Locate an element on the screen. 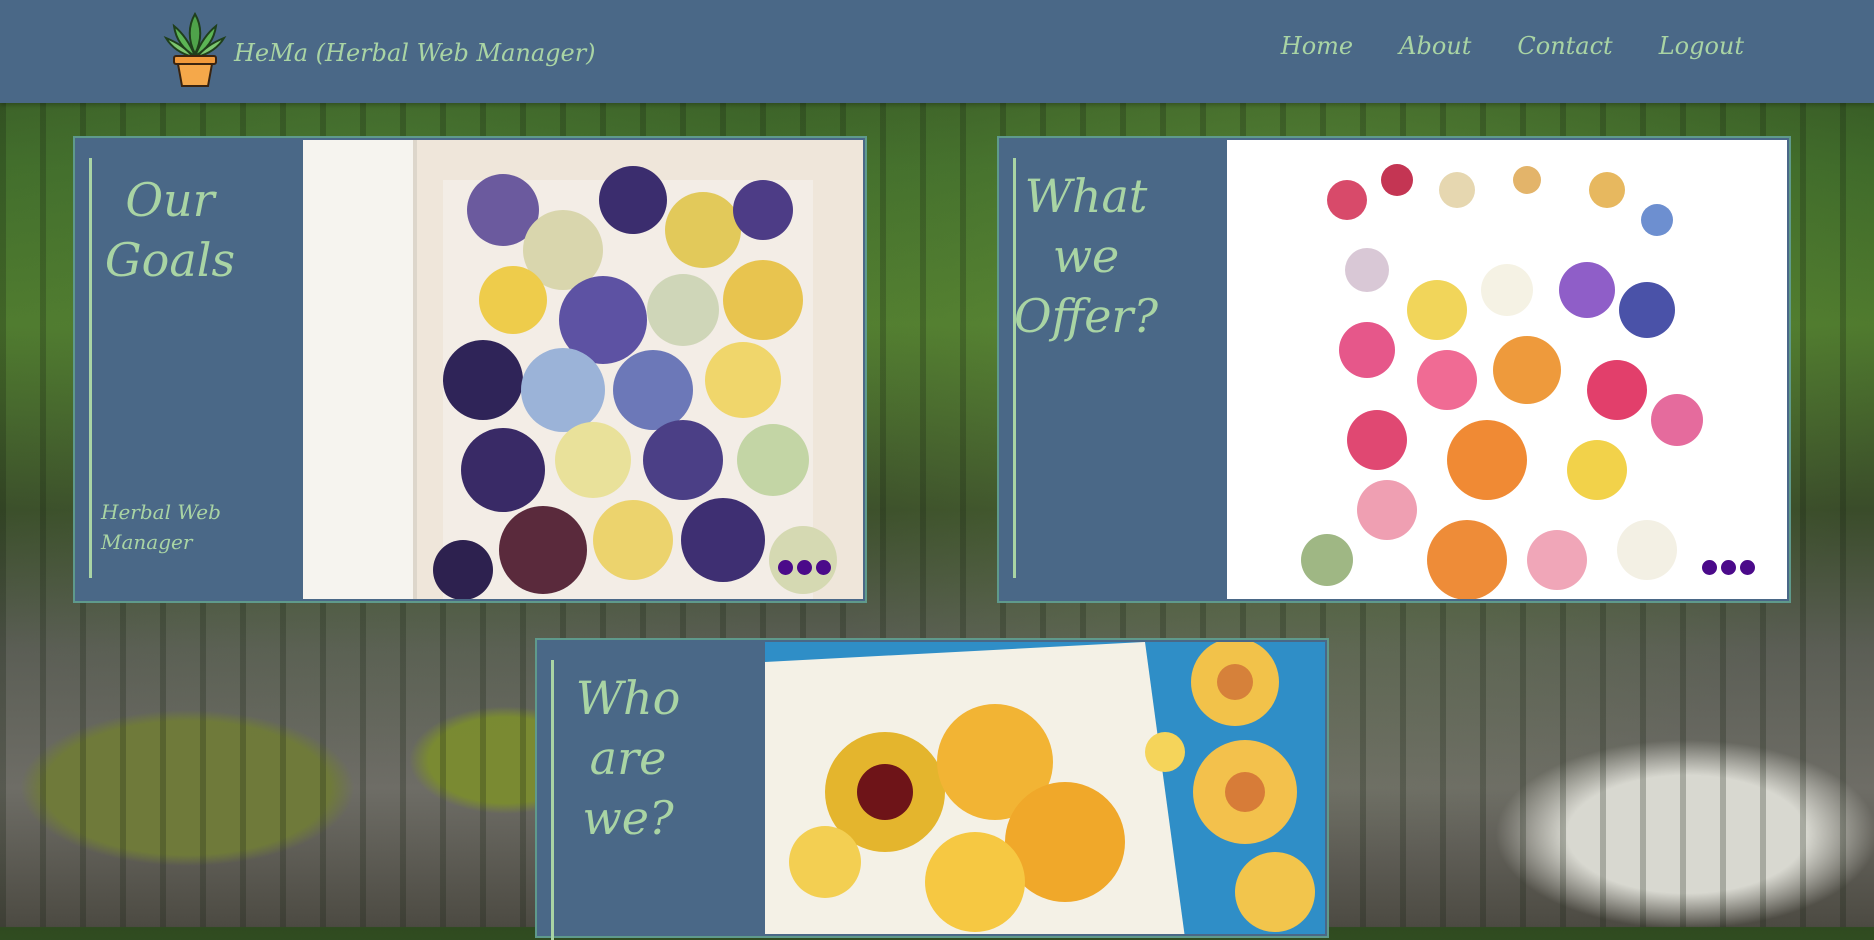  main-nav: Home About Contact Logout is located at coordinates (1512, 46).